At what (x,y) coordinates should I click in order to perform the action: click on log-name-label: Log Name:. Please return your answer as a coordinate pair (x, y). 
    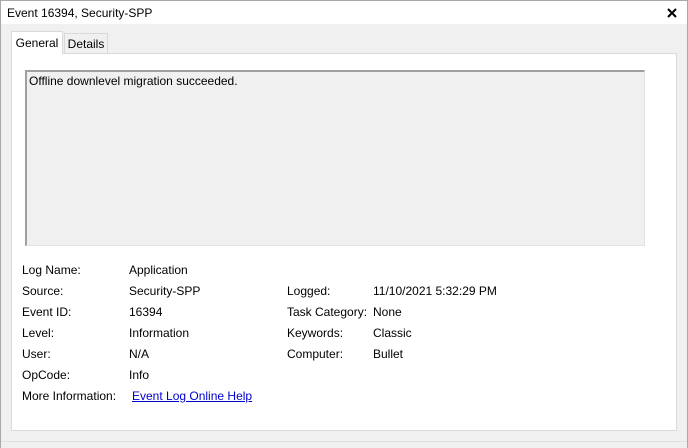
    Looking at the image, I should click on (51, 270).